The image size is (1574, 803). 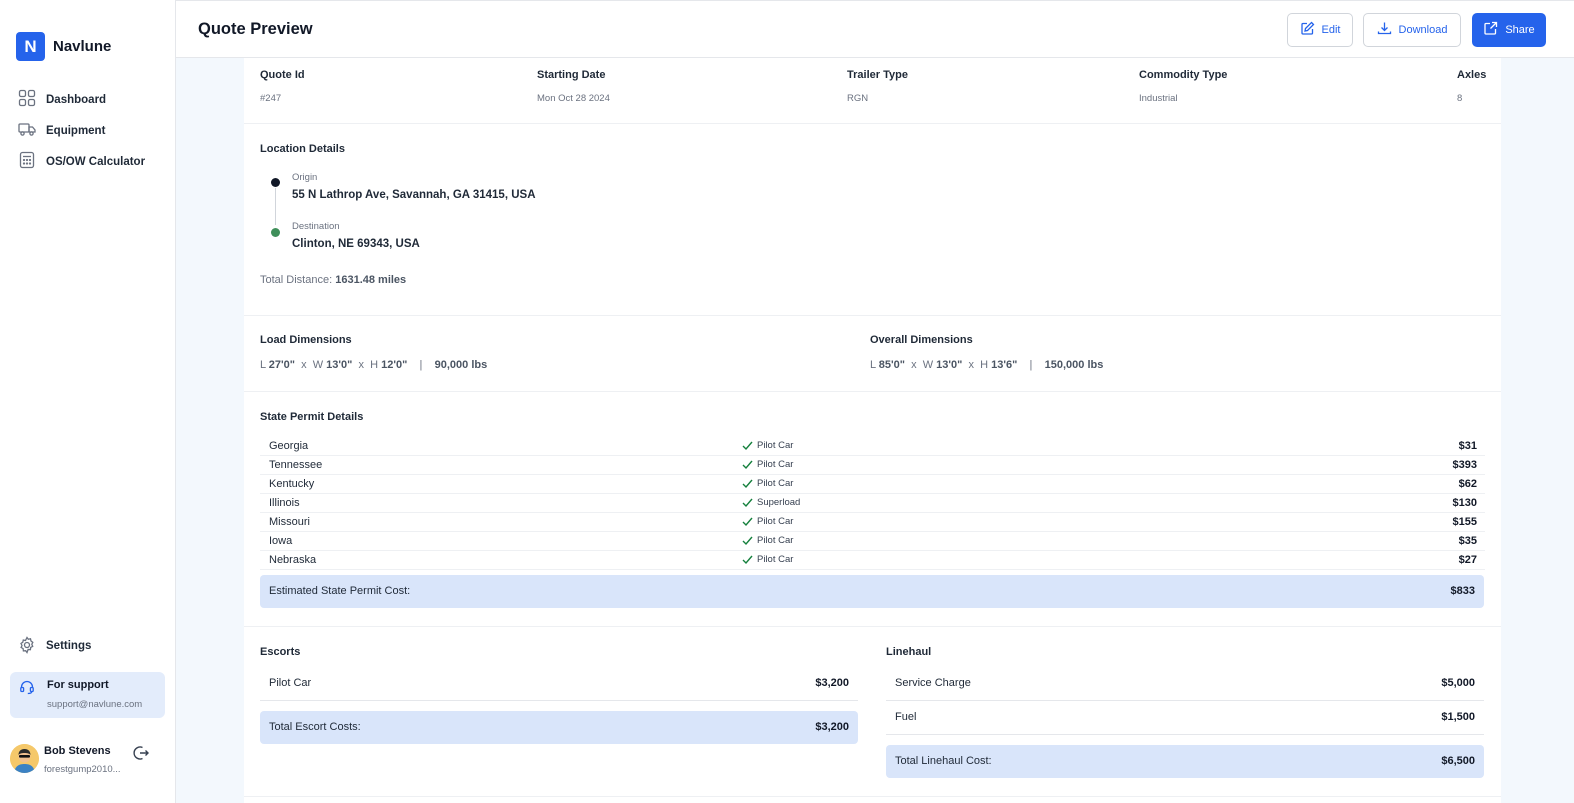 I want to click on edit-button: Edit, so click(x=1320, y=30).